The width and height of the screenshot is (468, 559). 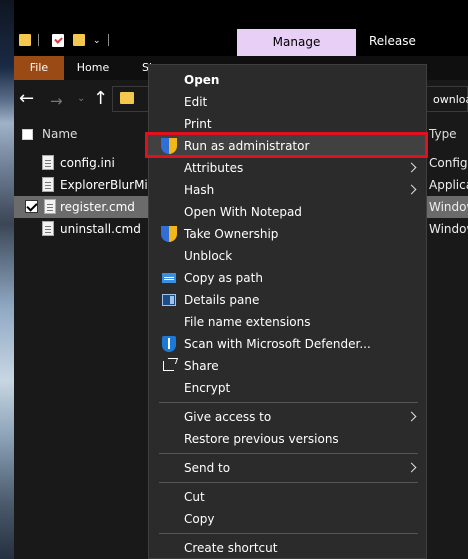 What do you see at coordinates (207, 468) in the screenshot?
I see `menu-item-label: Send to` at bounding box center [207, 468].